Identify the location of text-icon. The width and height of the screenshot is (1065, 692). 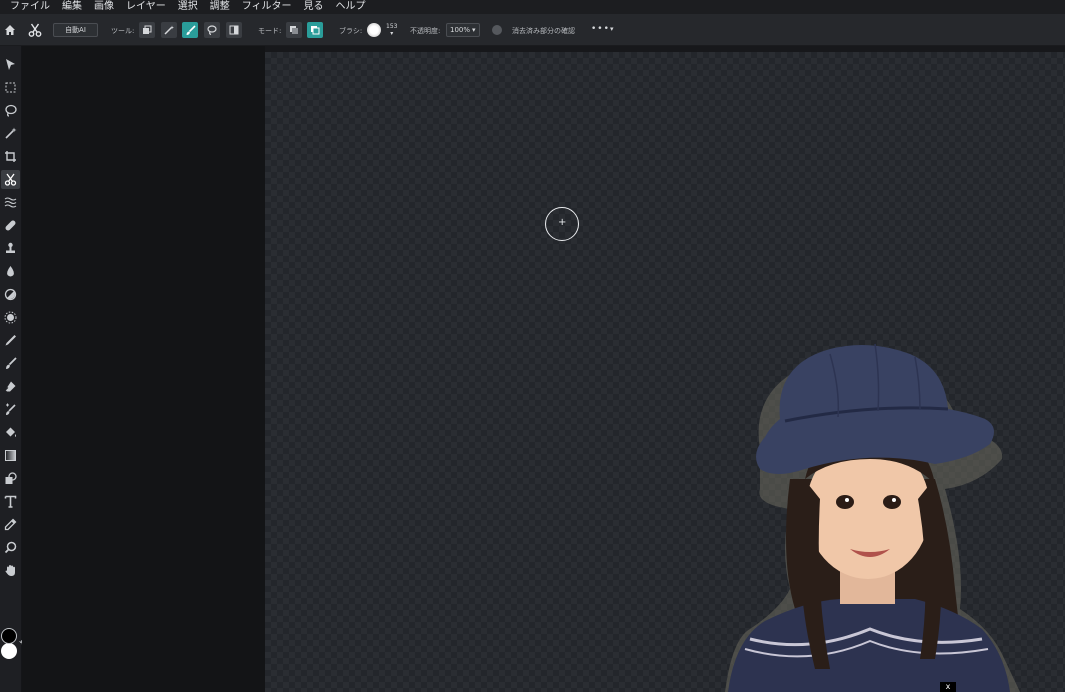
(10, 501).